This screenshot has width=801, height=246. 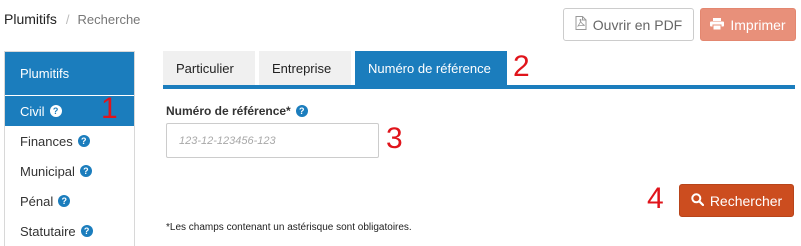 I want to click on open-pdf-label: Ouvrir en PDF, so click(x=637, y=24).